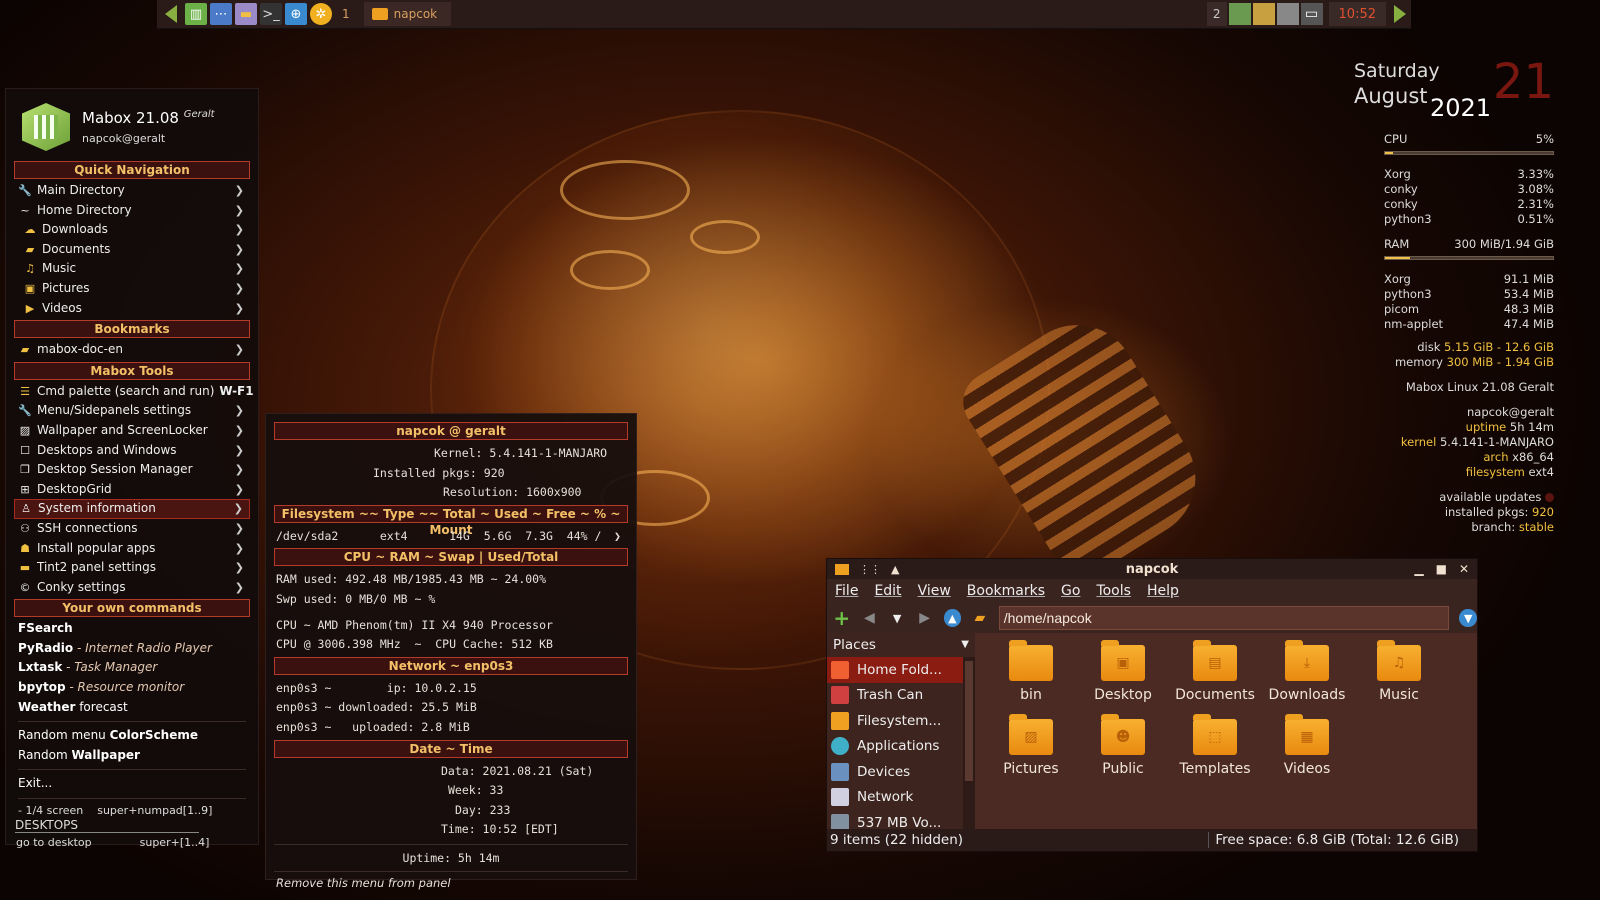 This screenshot has width=1600, height=900. I want to click on parent-folder-icon: ▲, so click(952, 618).